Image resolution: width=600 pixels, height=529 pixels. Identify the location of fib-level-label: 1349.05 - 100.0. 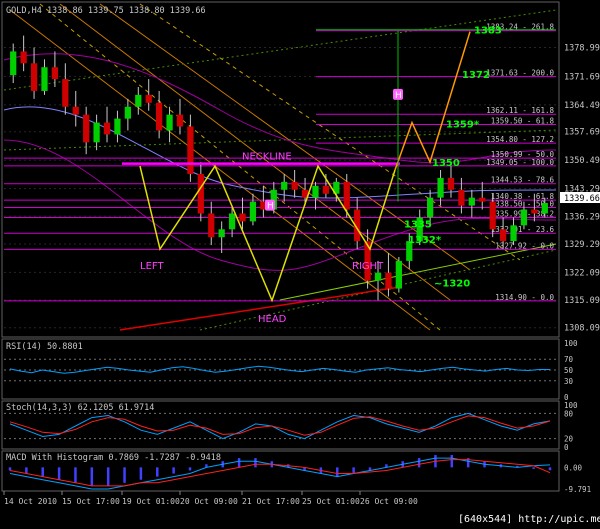
(520, 162).